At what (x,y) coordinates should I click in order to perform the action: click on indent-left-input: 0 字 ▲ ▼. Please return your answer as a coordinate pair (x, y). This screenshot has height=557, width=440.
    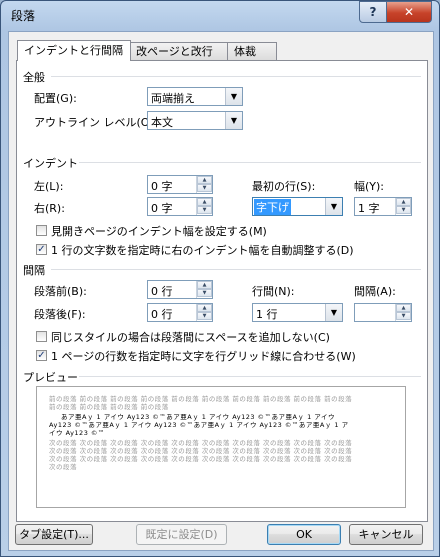
    Looking at the image, I should click on (180, 184).